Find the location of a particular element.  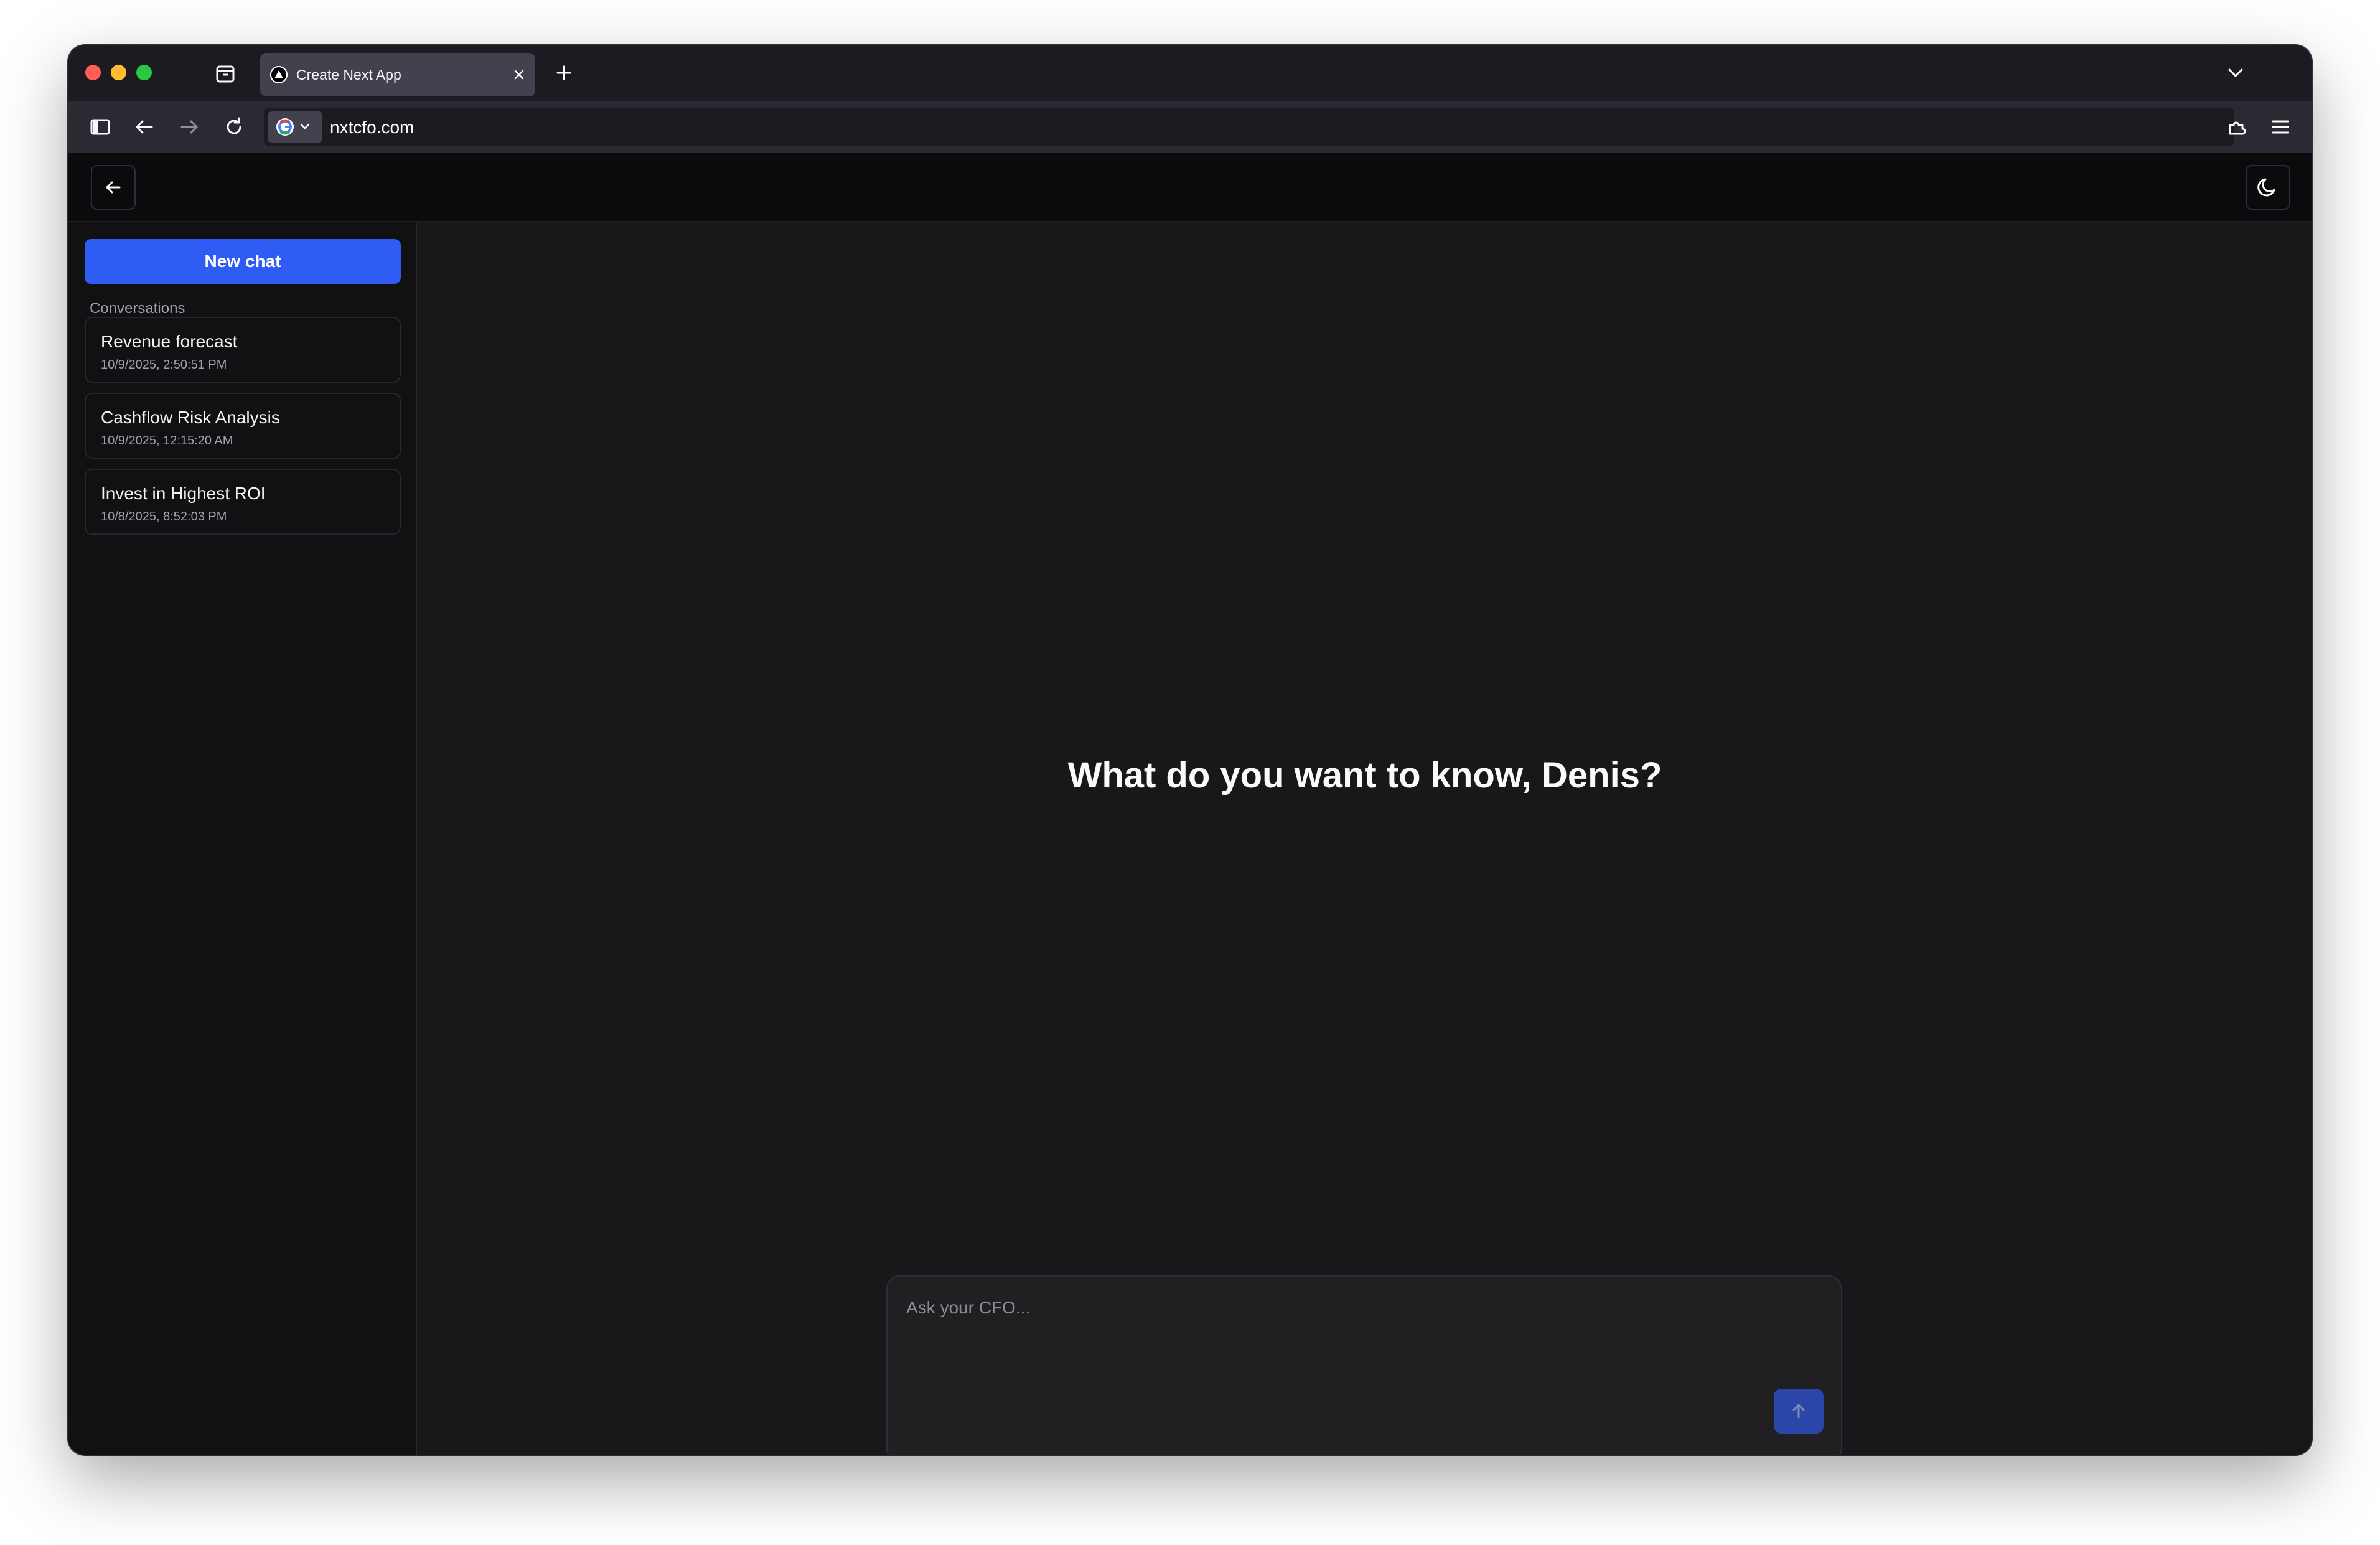

close-window-button is located at coordinates (93, 72).